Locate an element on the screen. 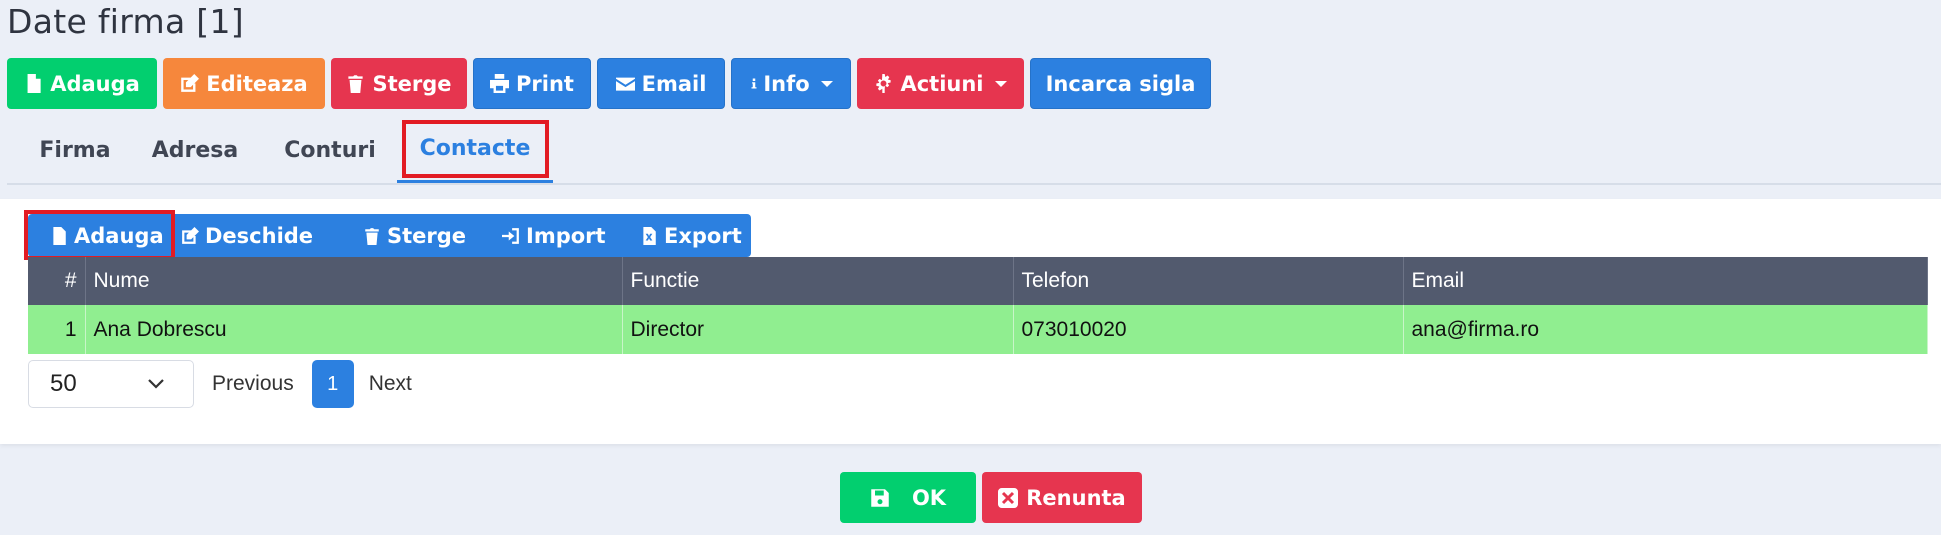  sterge-label: Sterge is located at coordinates (412, 83).